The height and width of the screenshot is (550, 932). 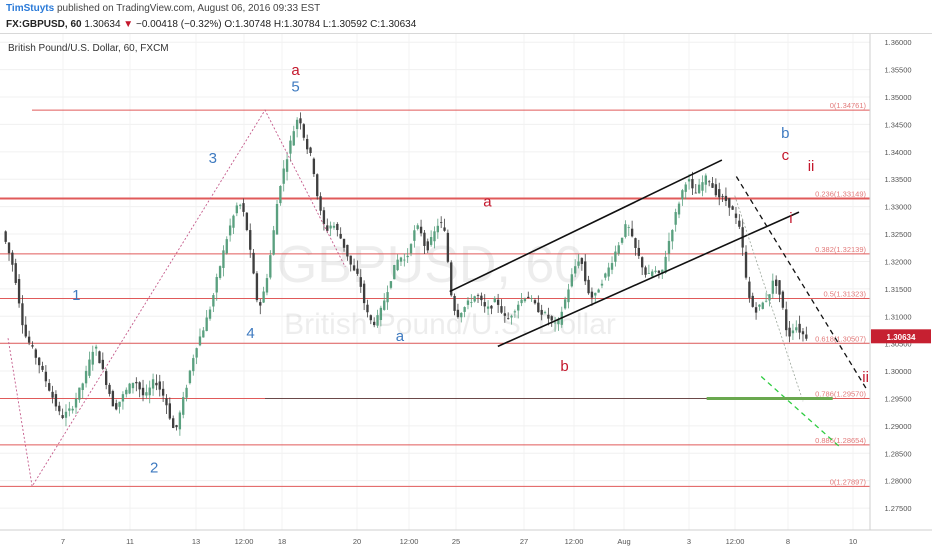 I want to click on wave-label: i, so click(x=790, y=218).